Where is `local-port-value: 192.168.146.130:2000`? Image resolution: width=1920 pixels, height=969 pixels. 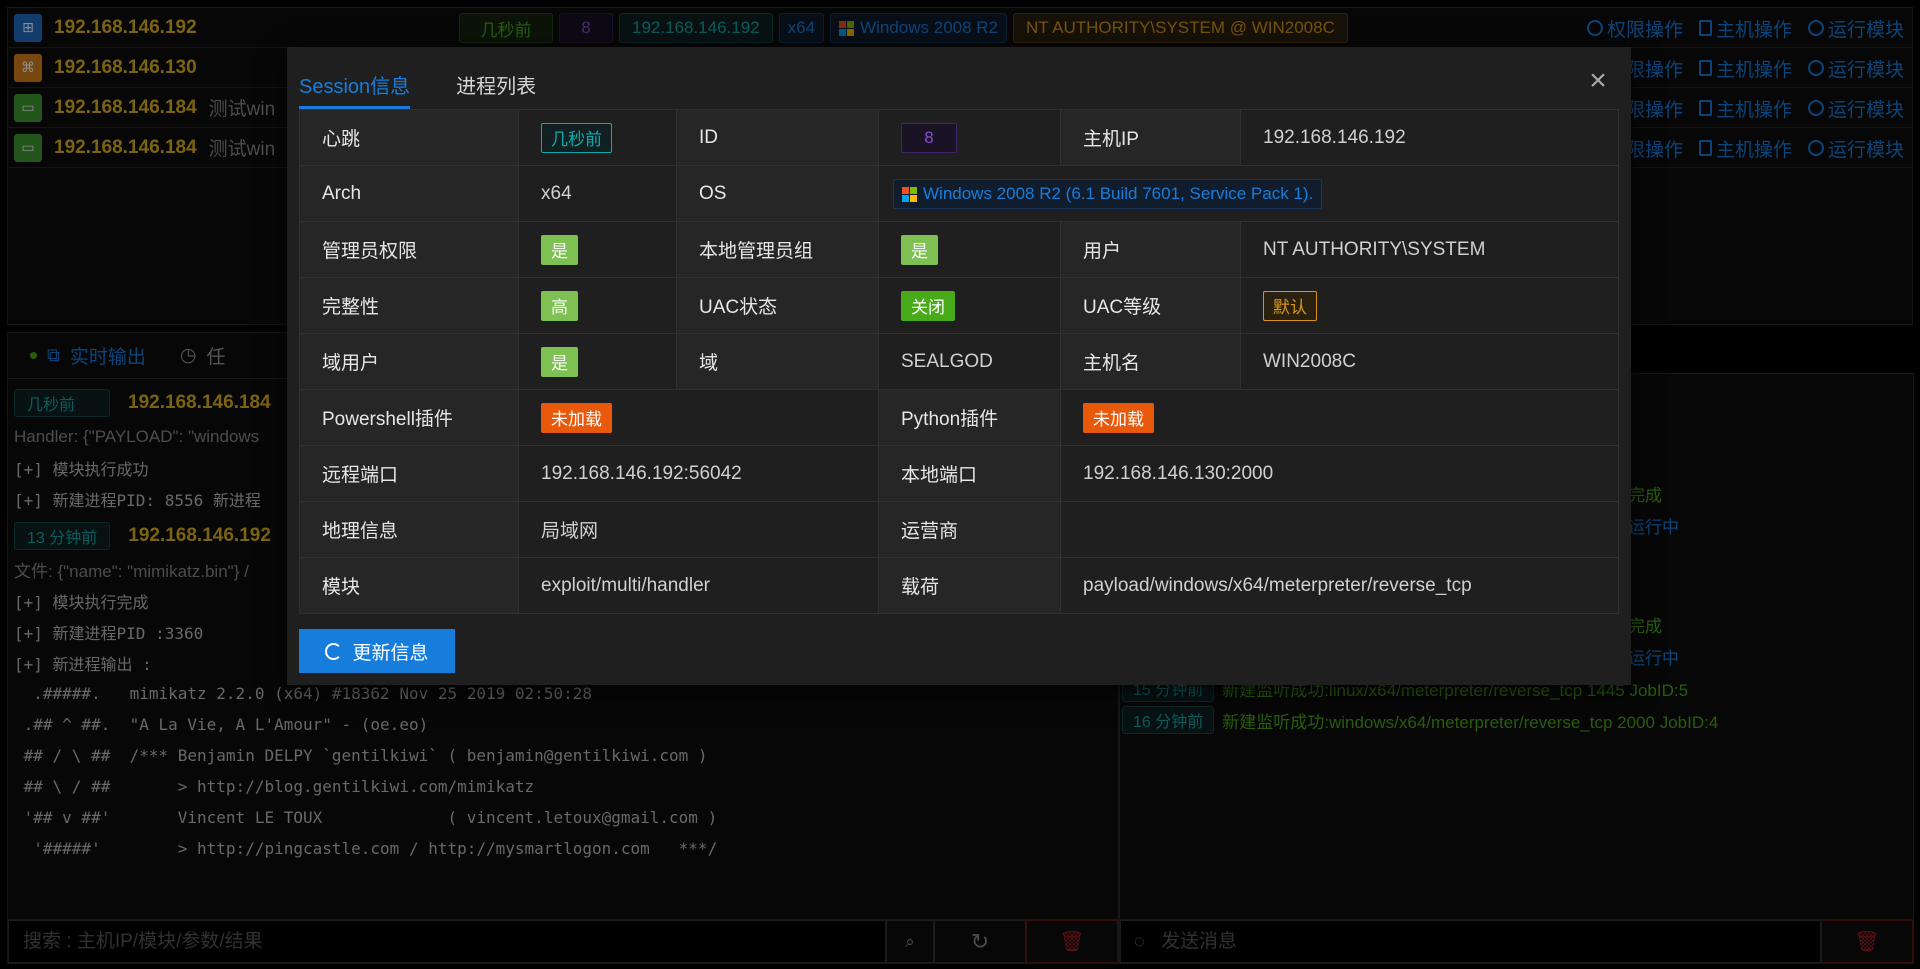
local-port-value: 192.168.146.130:2000 is located at coordinates (1339, 473).